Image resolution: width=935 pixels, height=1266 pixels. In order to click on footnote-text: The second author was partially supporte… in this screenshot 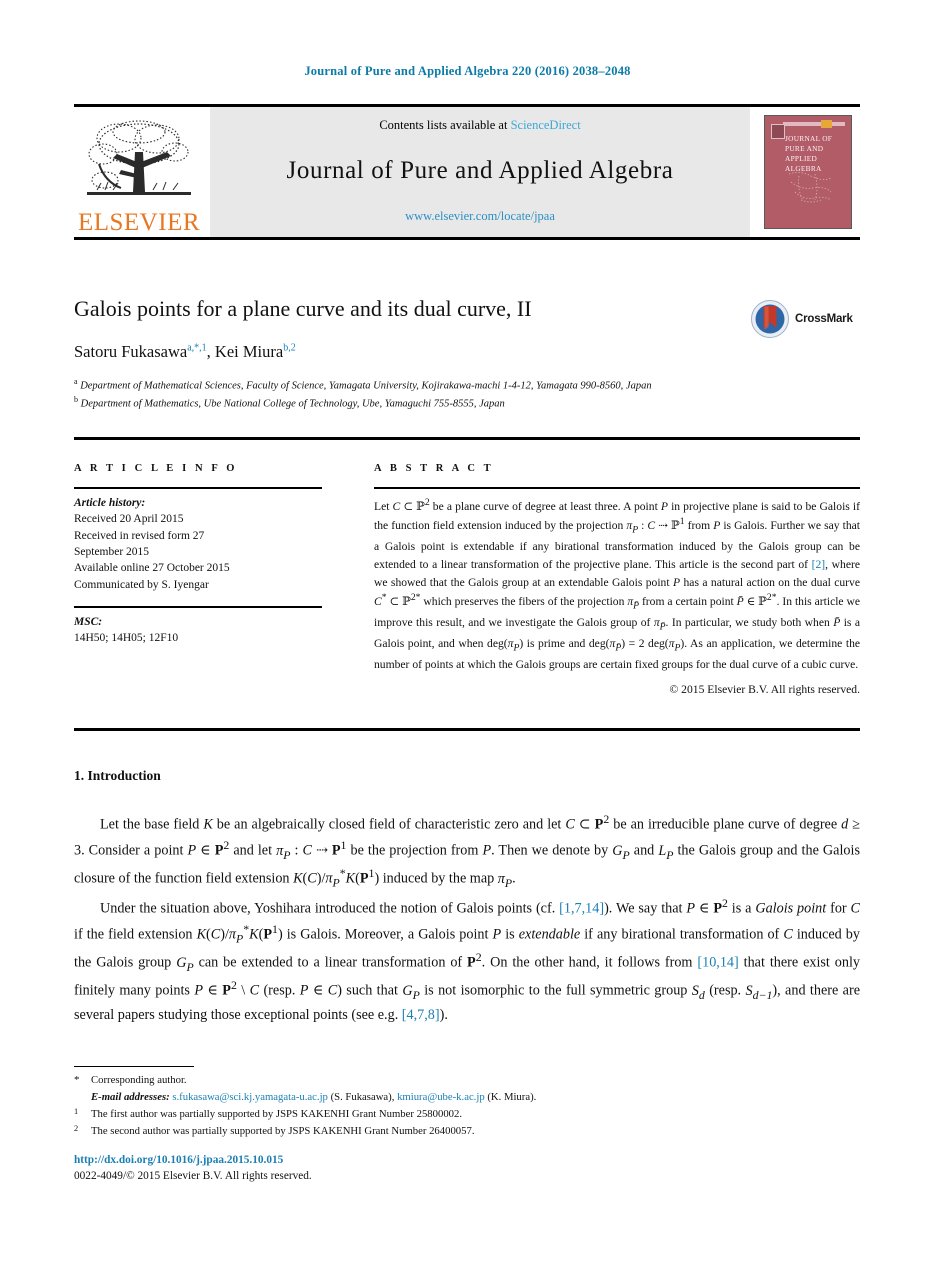, I will do `click(283, 1131)`.